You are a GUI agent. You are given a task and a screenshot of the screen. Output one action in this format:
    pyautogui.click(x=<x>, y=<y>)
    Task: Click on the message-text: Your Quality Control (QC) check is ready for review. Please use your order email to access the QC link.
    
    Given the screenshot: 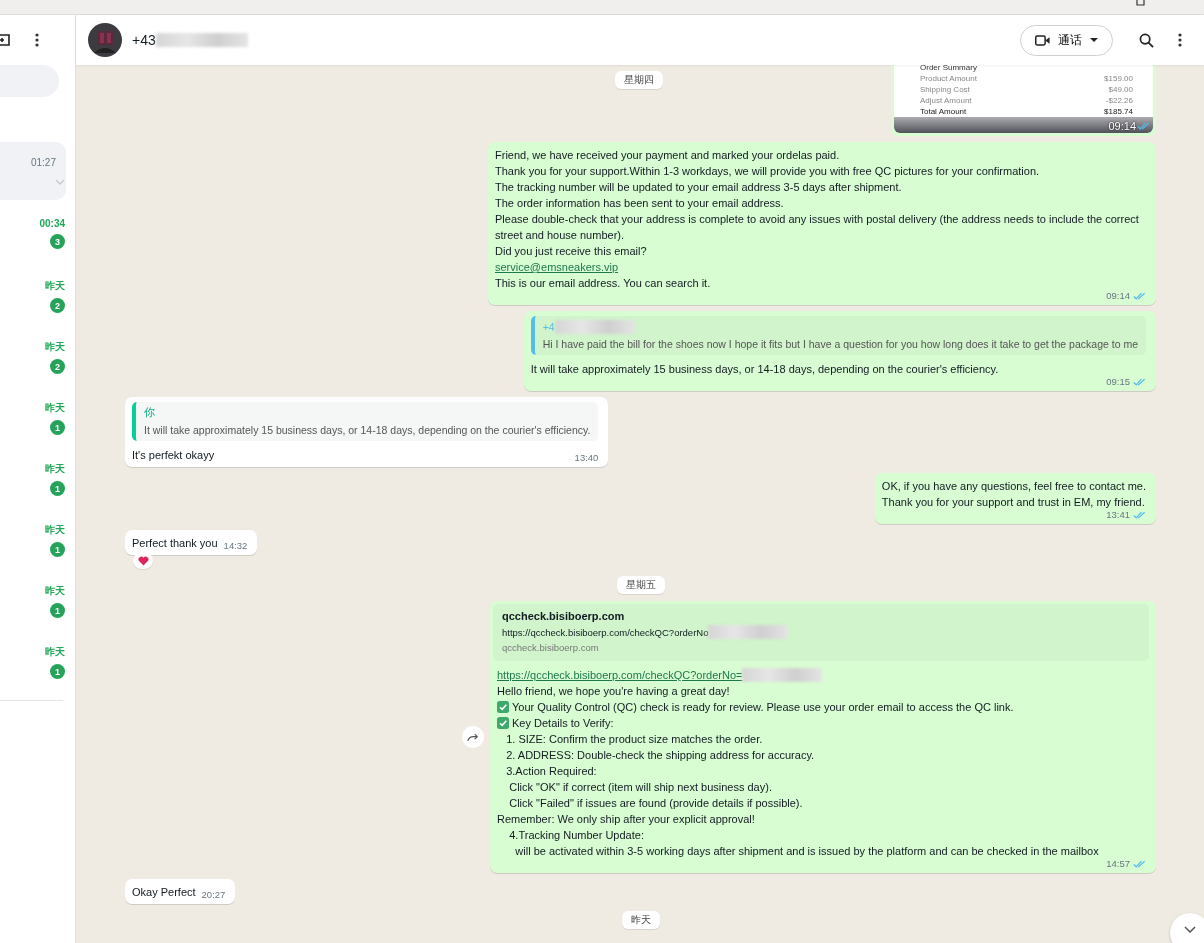 What is the action you would take?
    pyautogui.click(x=763, y=707)
    